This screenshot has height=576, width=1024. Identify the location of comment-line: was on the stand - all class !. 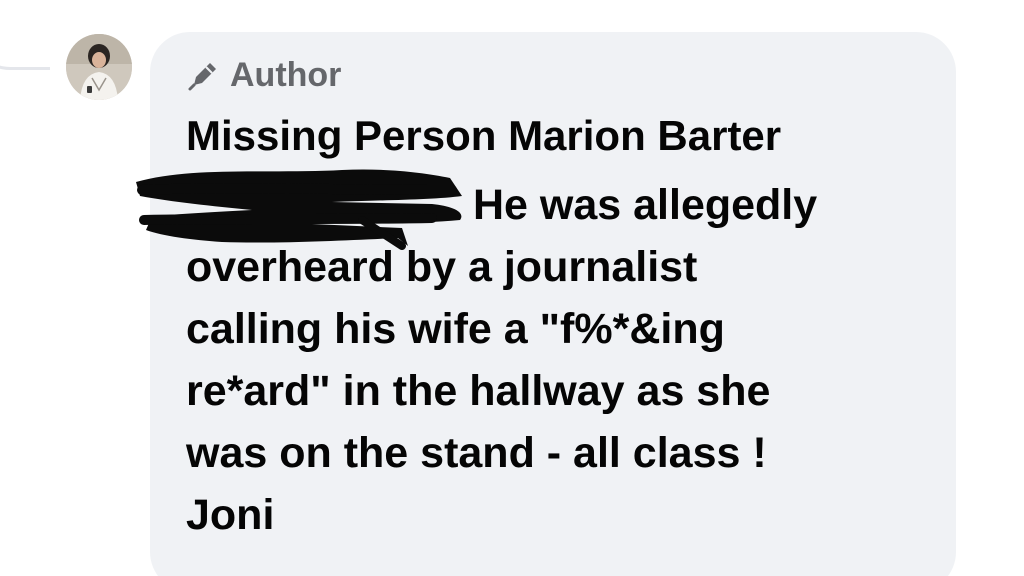
(476, 453).